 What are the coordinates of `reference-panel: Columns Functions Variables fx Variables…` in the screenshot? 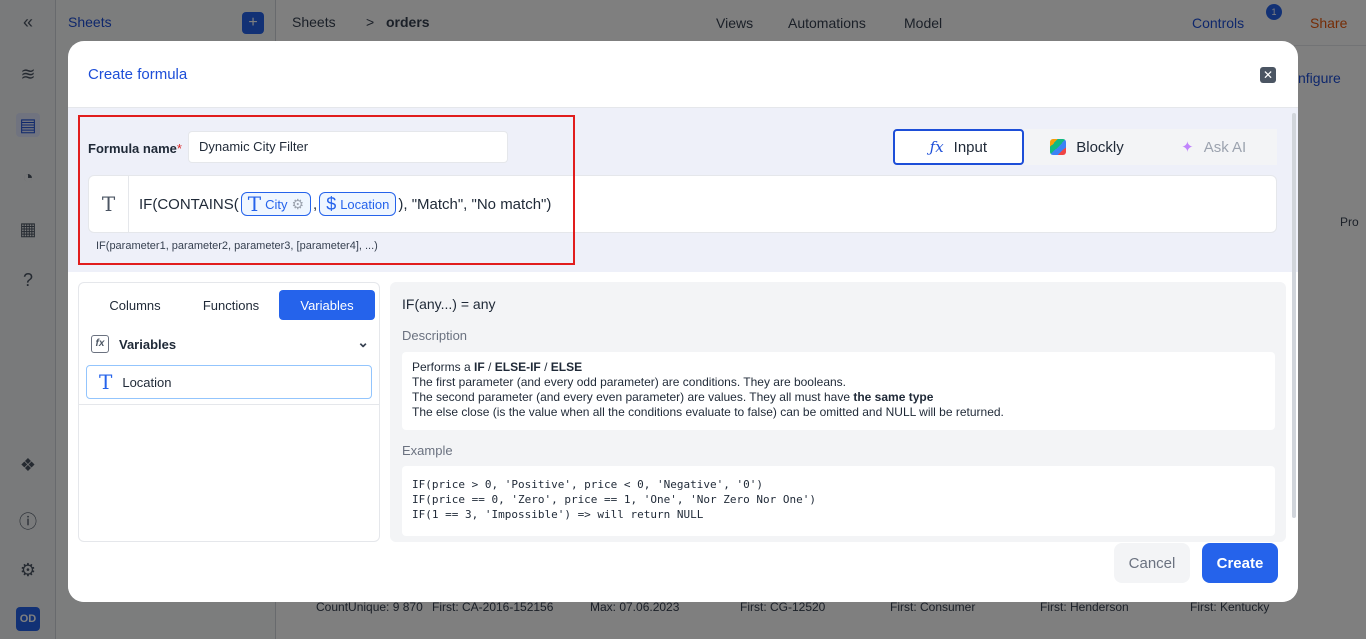 It's located at (229, 412).